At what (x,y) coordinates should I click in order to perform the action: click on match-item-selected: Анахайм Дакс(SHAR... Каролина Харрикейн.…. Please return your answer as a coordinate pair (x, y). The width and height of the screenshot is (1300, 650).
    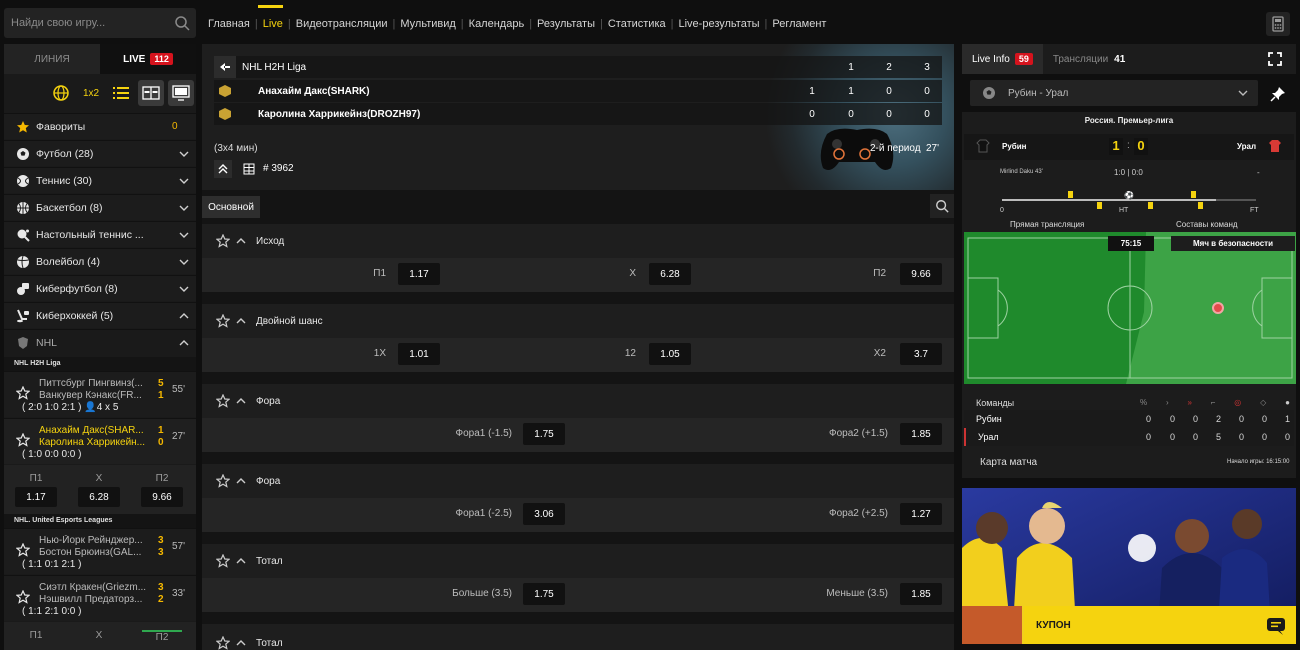
    Looking at the image, I should click on (100, 441).